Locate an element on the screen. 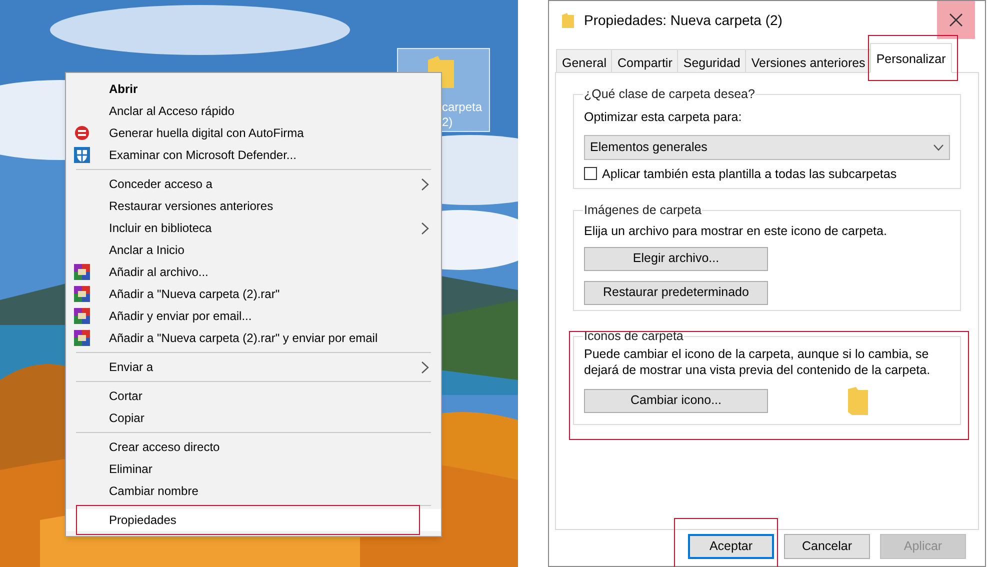 The width and height of the screenshot is (1000, 567). icon-label: 2) is located at coordinates (448, 122).